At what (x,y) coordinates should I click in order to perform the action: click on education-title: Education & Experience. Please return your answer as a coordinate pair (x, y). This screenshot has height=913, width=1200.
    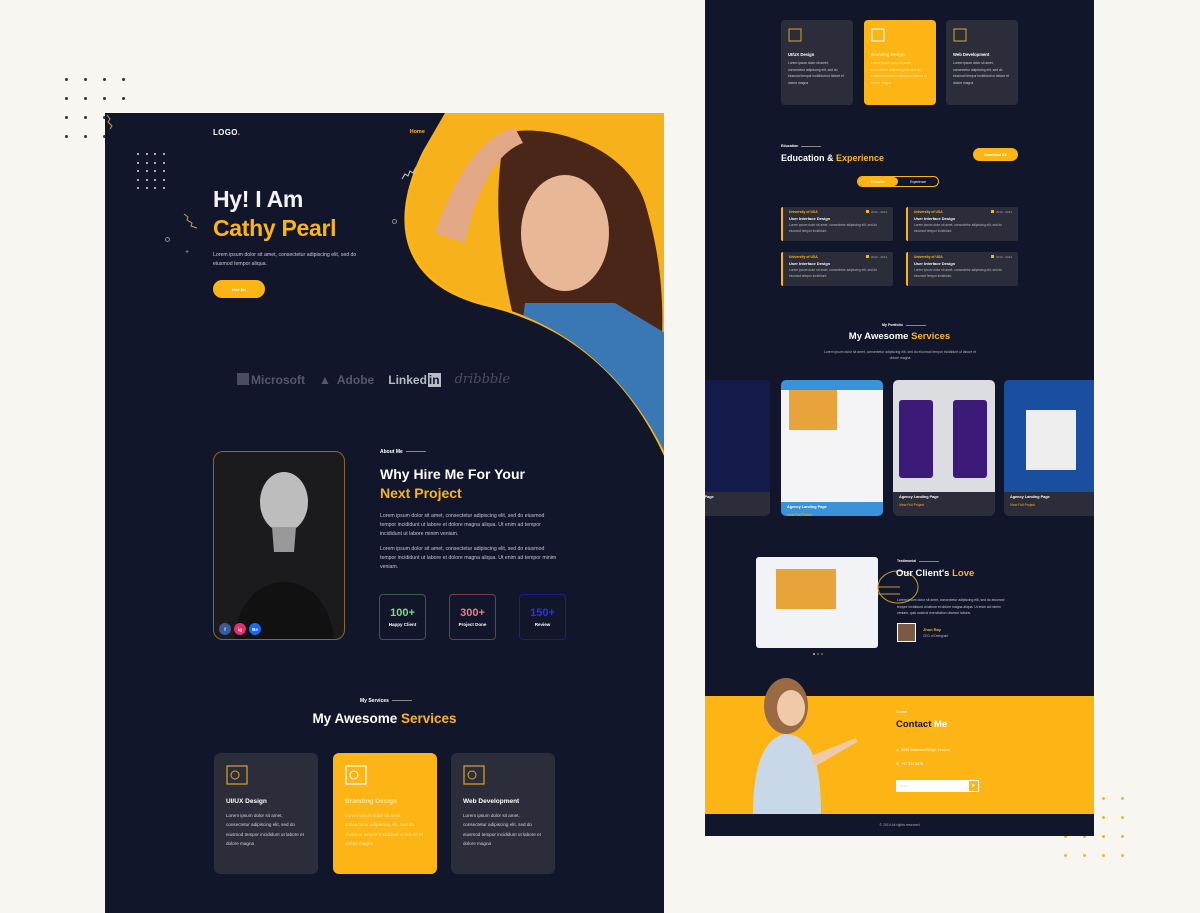
    Looking at the image, I should click on (833, 158).